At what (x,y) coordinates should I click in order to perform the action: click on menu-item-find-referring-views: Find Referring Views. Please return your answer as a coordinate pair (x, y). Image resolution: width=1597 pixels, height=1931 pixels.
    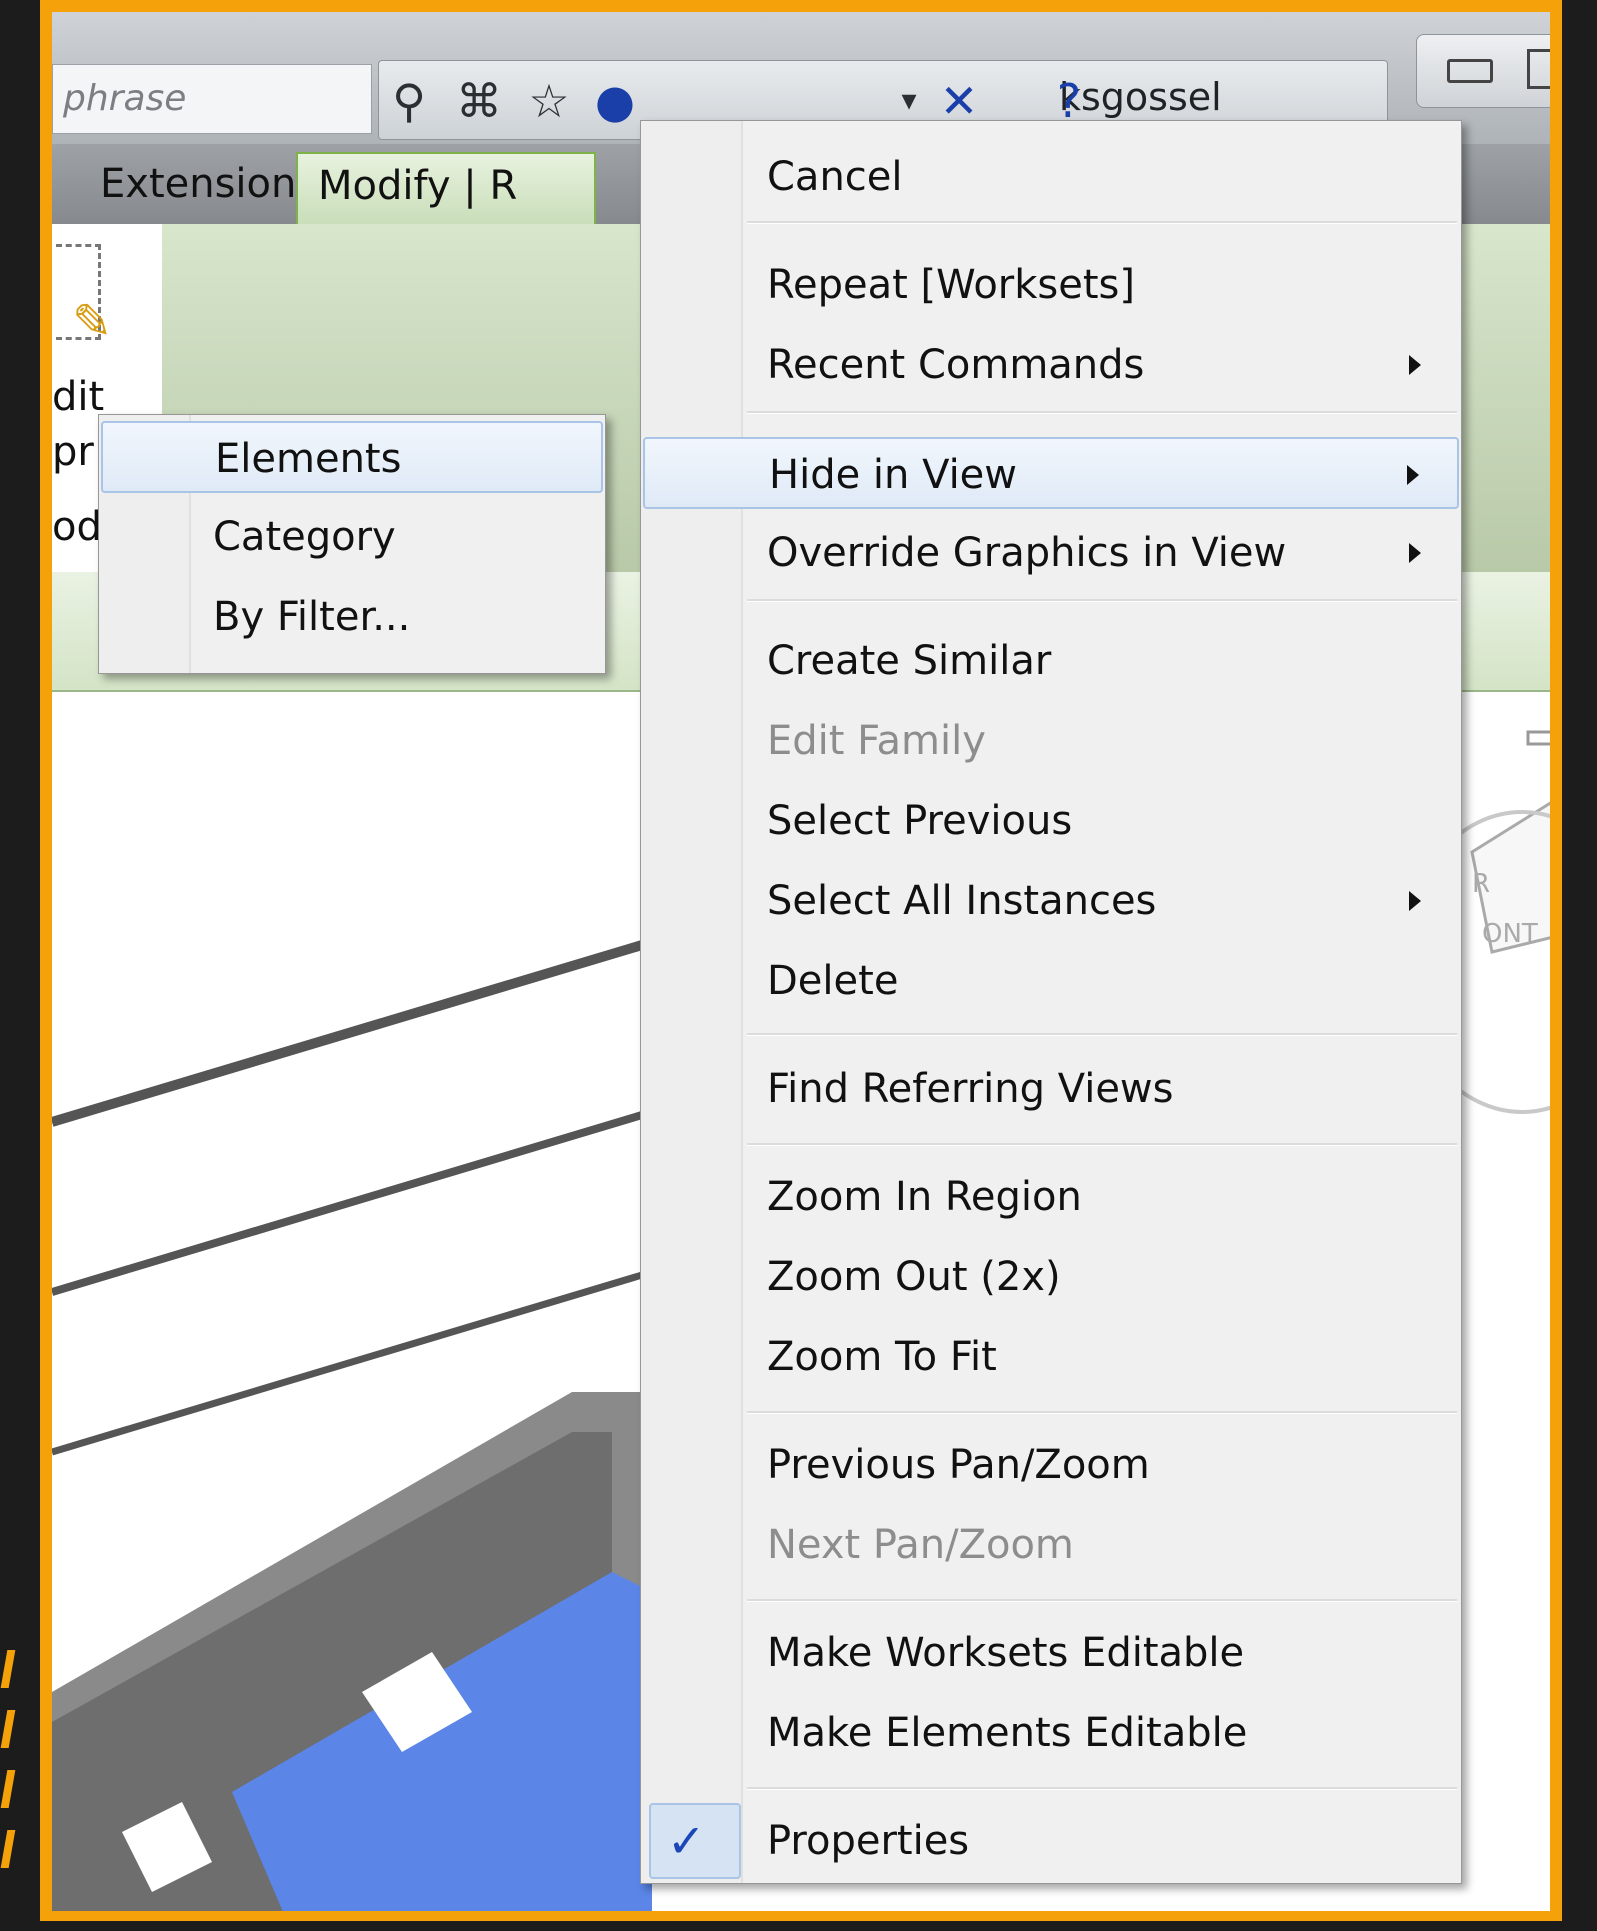
    Looking at the image, I should click on (1051, 1089).